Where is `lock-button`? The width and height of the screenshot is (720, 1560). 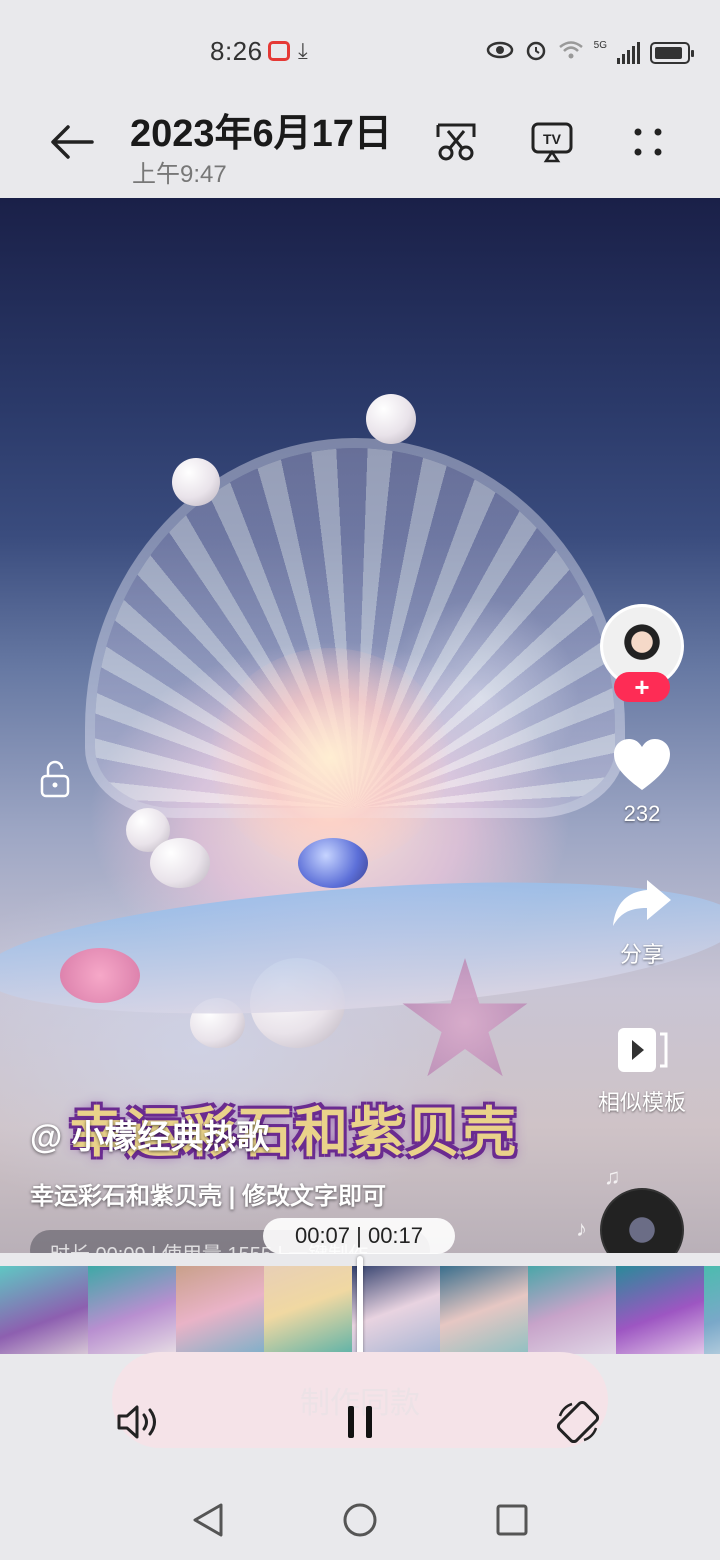
lock-button is located at coordinates (56, 778).